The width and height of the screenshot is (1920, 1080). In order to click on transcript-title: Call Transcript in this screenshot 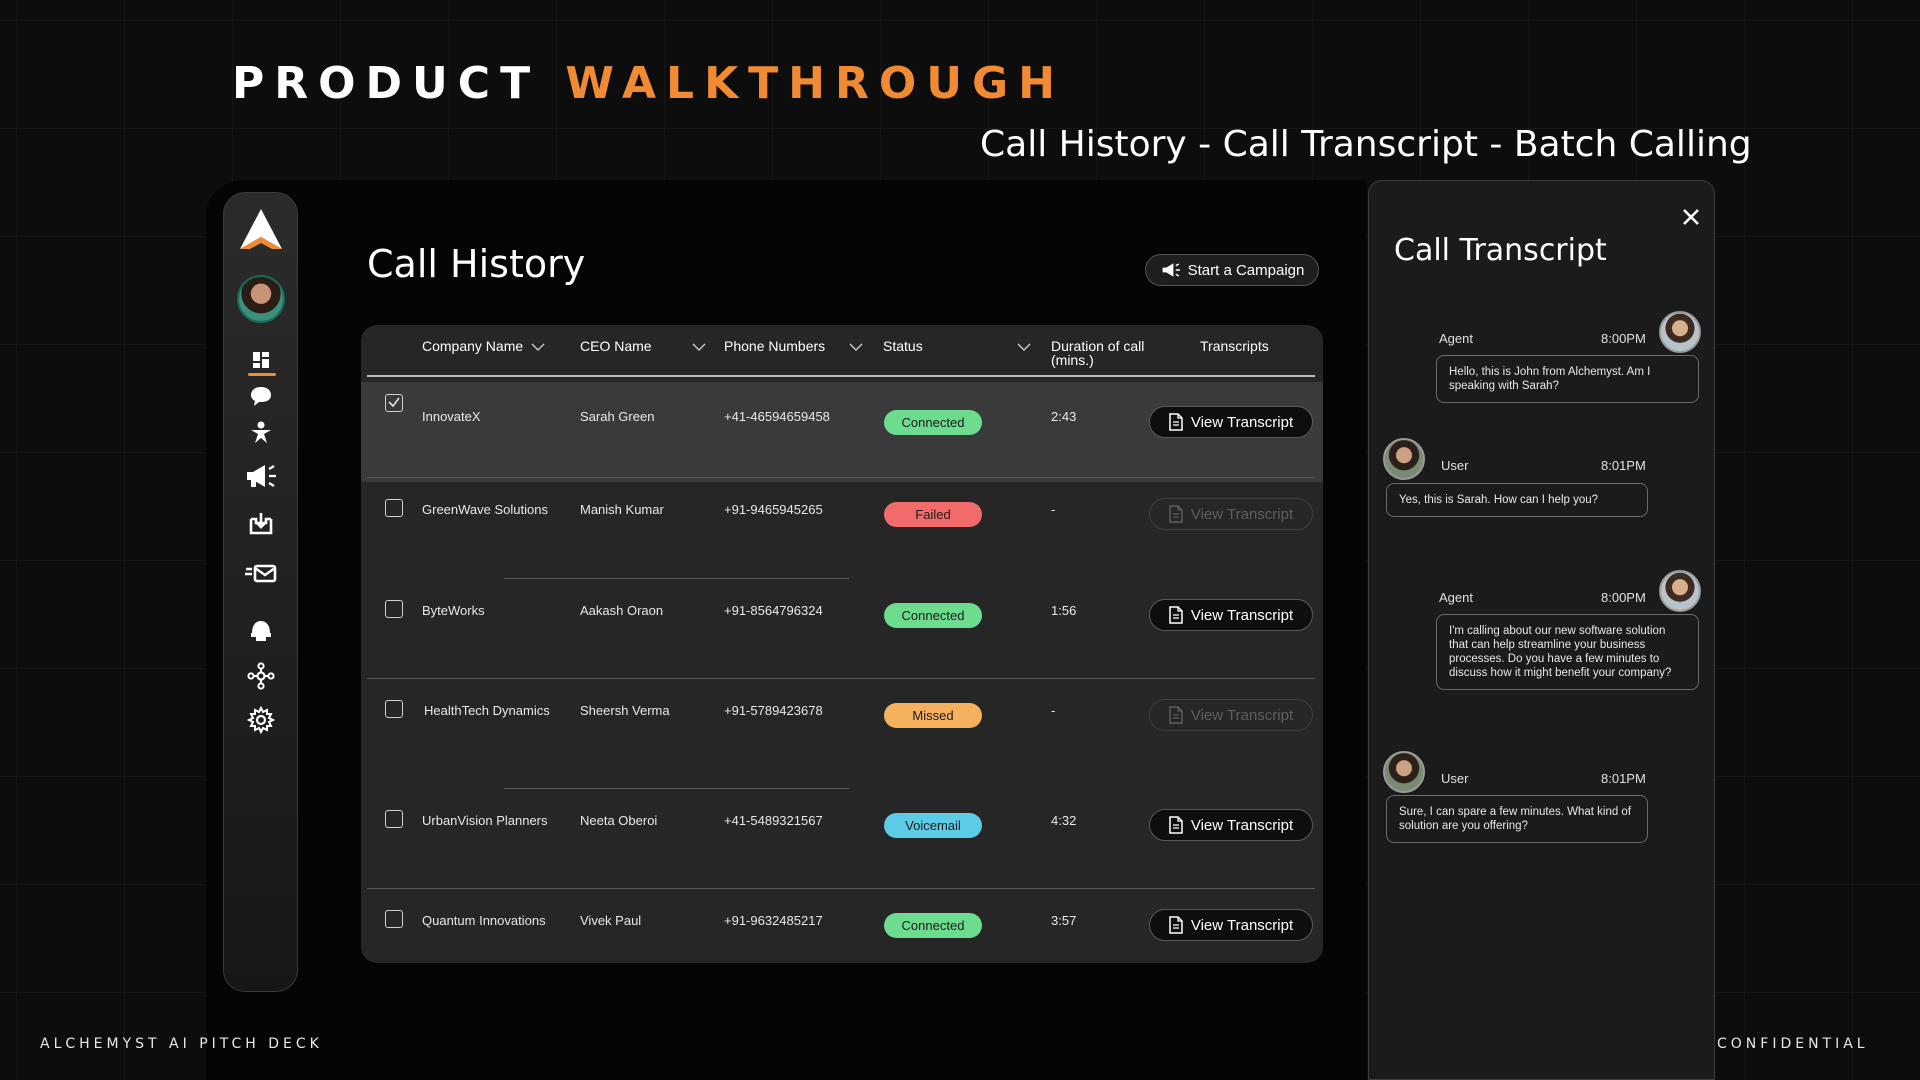, I will do `click(1500, 250)`.